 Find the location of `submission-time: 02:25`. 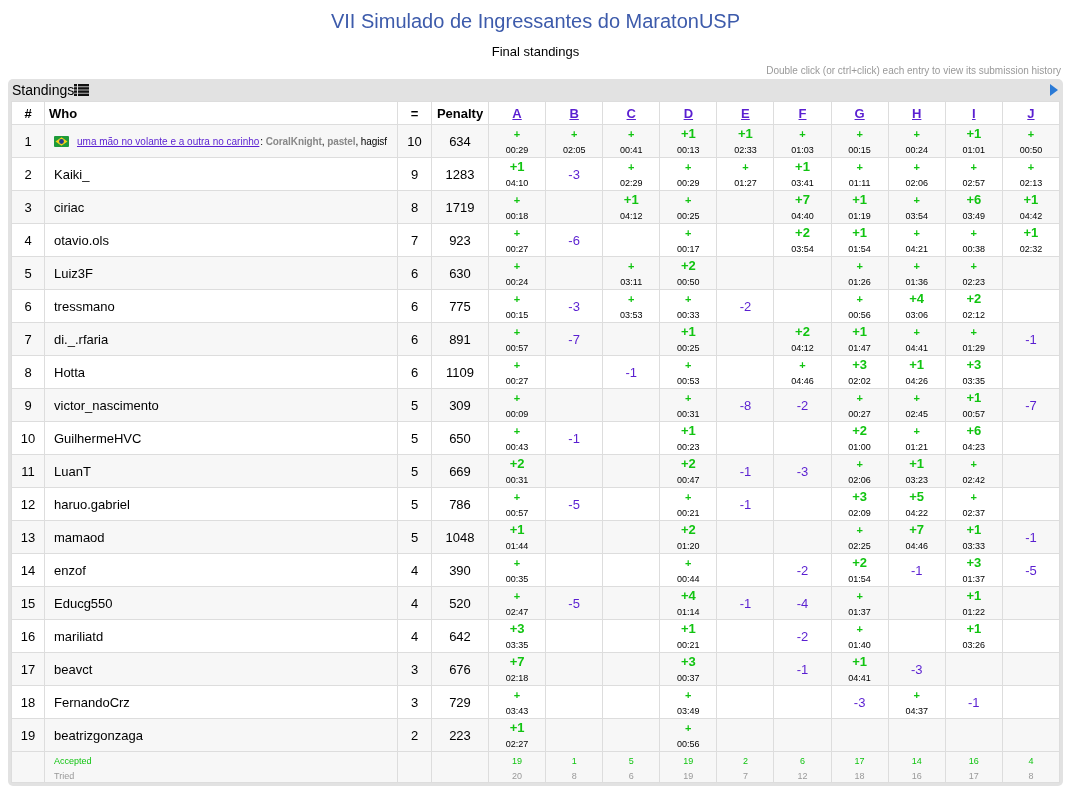

submission-time: 02:25 is located at coordinates (859, 546).